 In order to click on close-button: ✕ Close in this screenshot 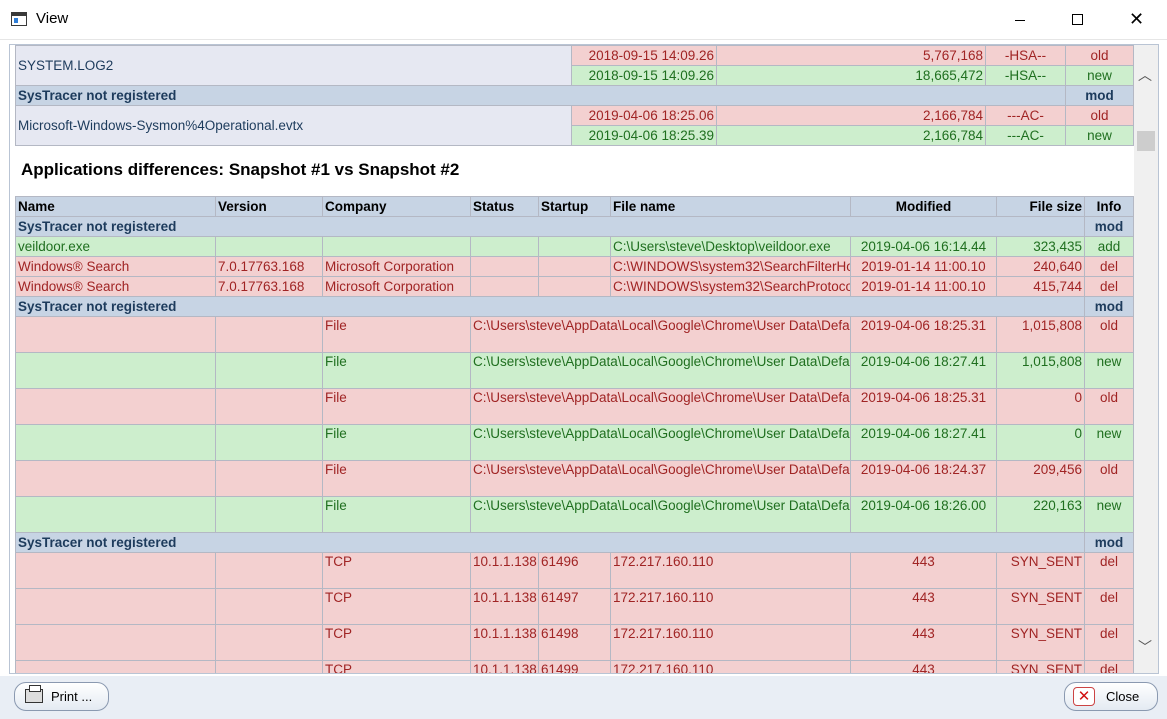, I will do `click(1111, 696)`.